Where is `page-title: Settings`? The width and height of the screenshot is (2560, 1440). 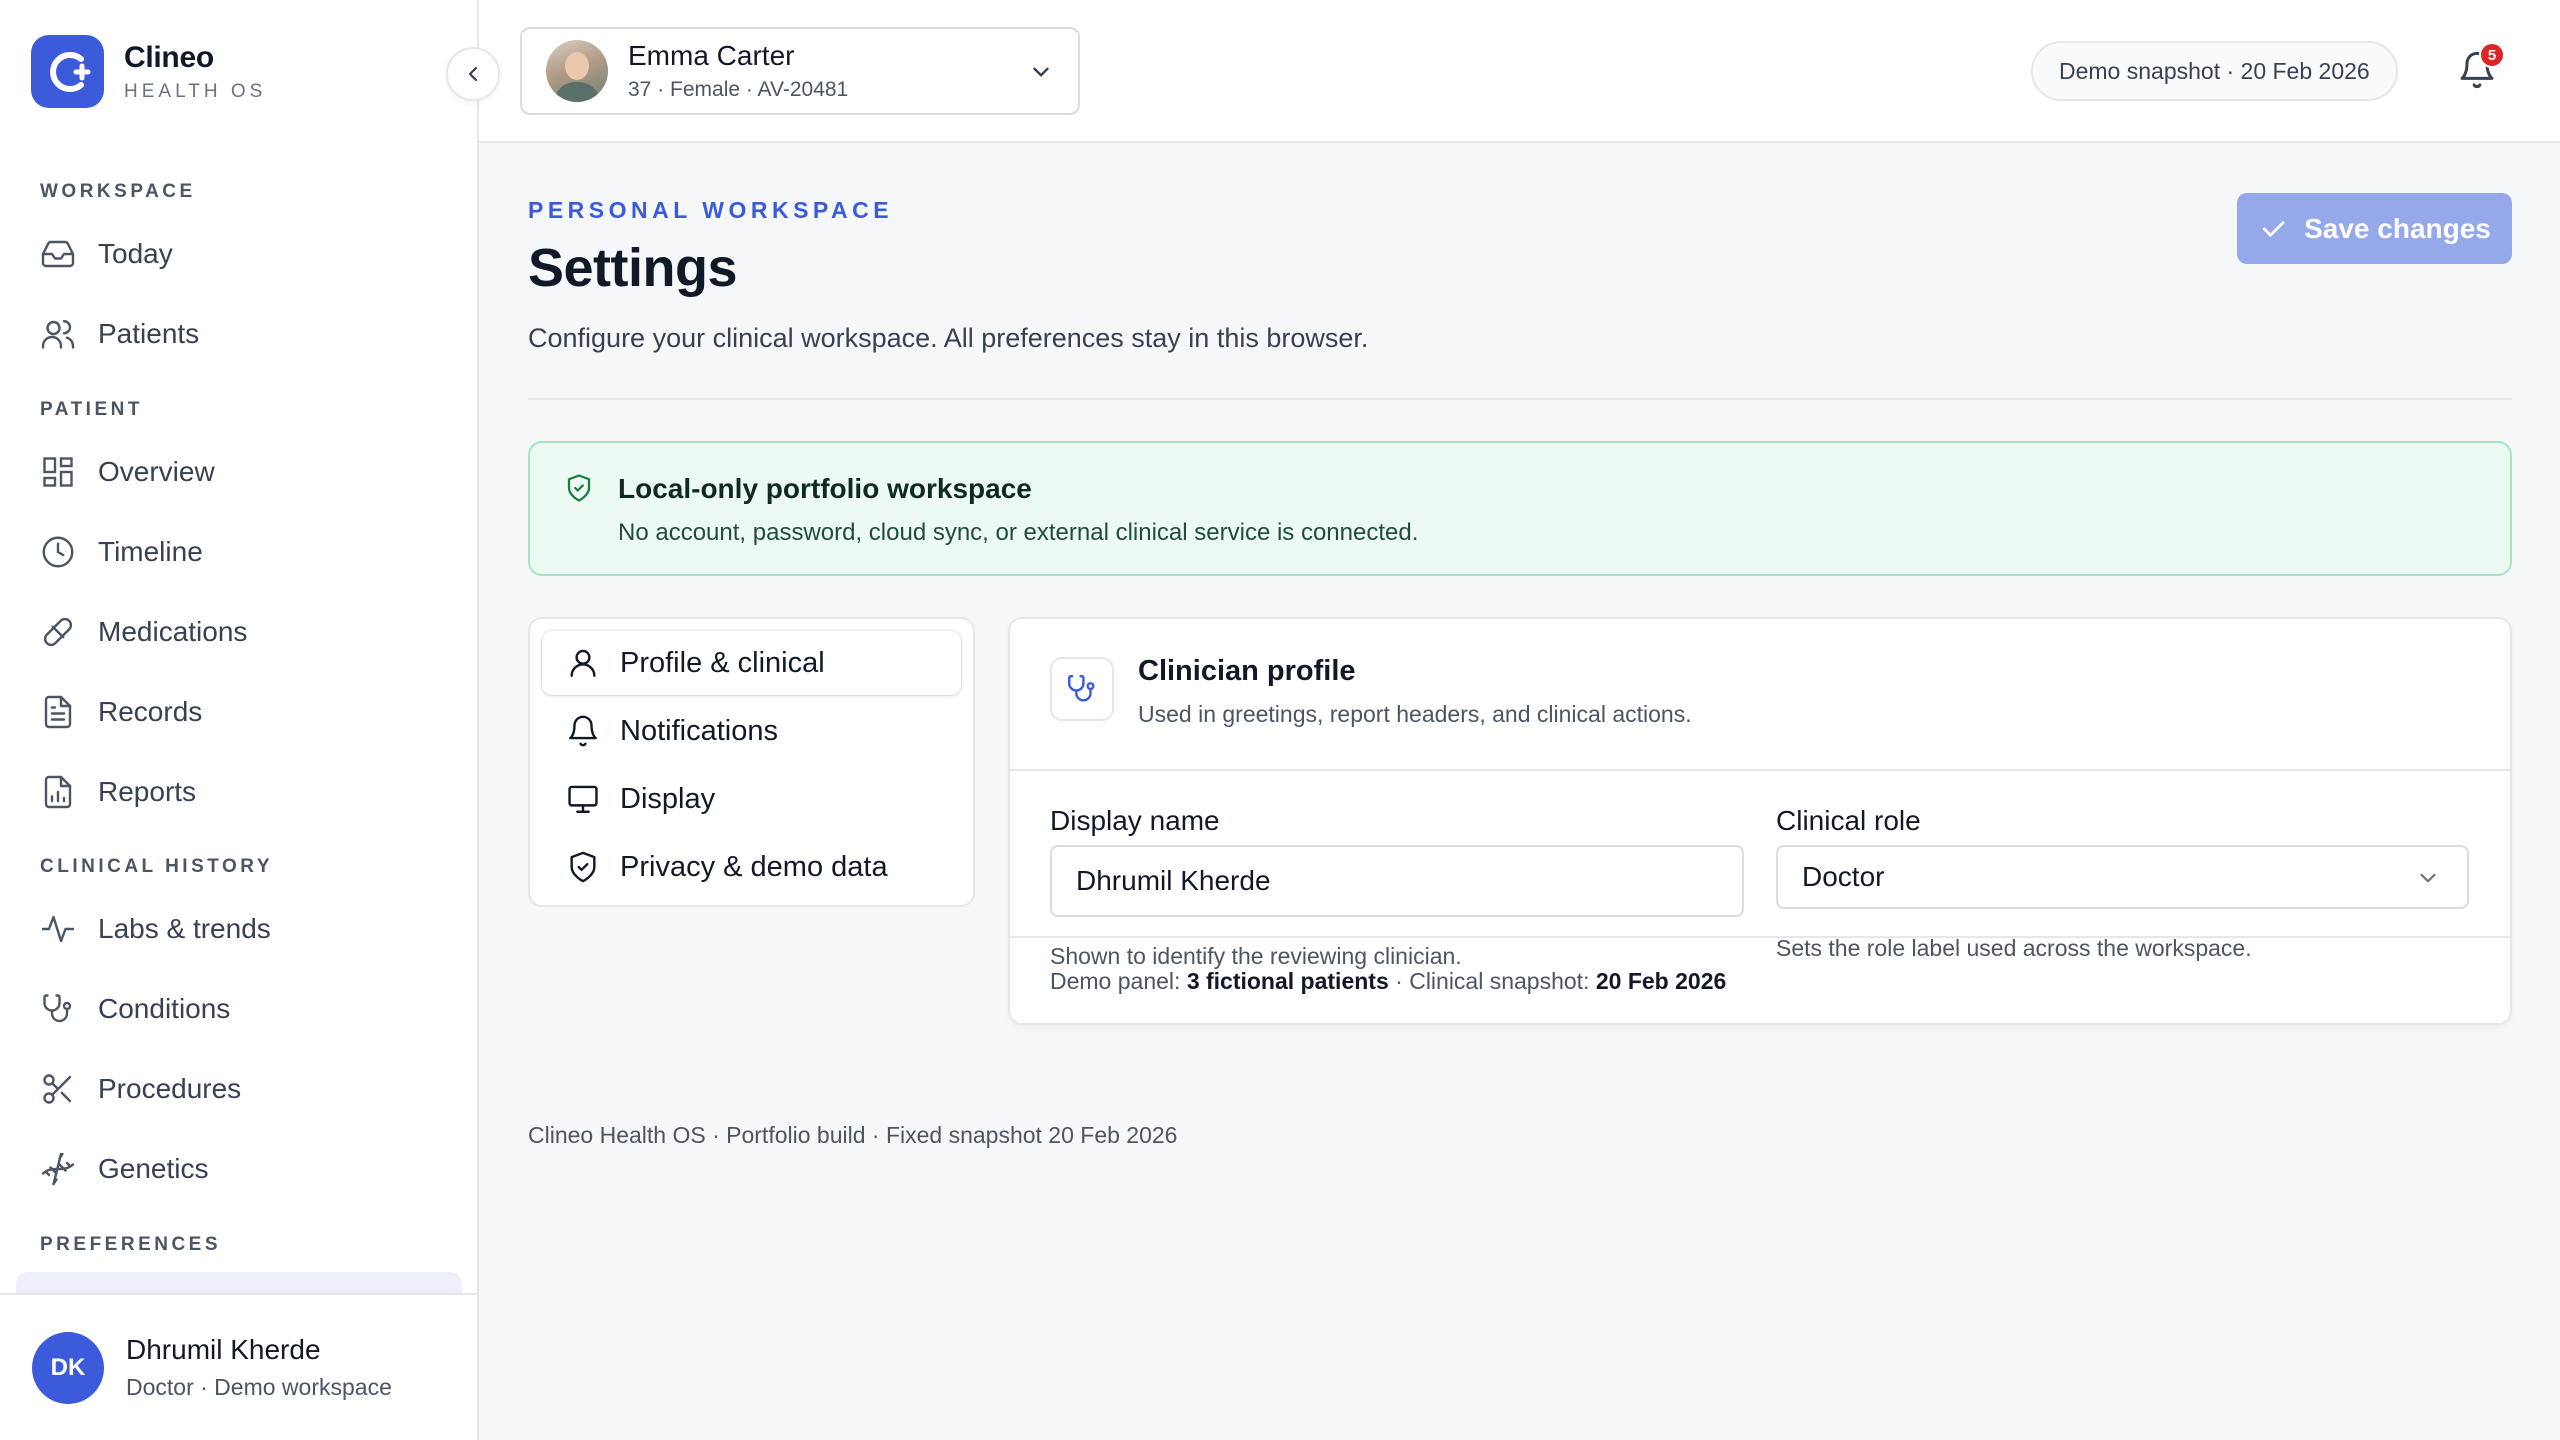
page-title: Settings is located at coordinates (633, 268).